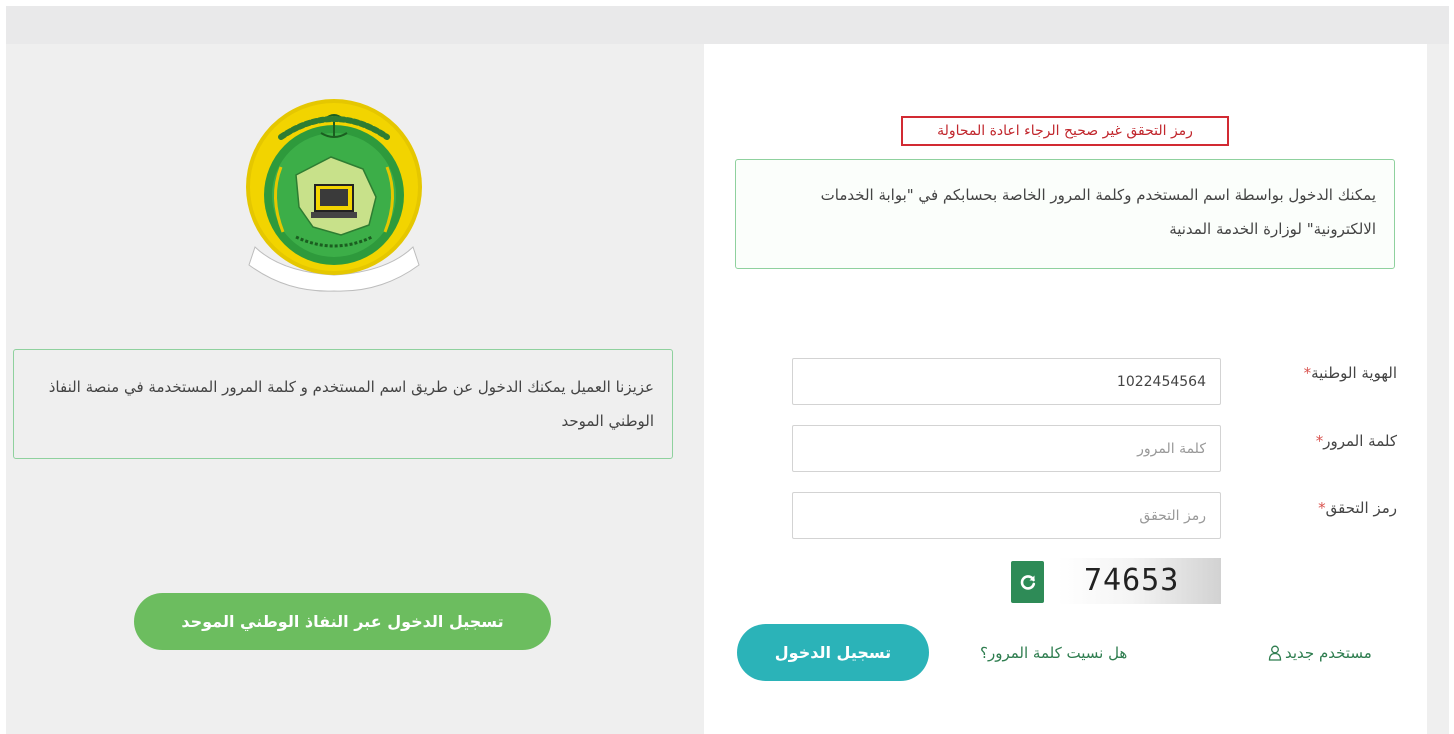 This screenshot has width=1454, height=734. I want to click on new-user-link: مستخدم جديد, so click(1320, 653).